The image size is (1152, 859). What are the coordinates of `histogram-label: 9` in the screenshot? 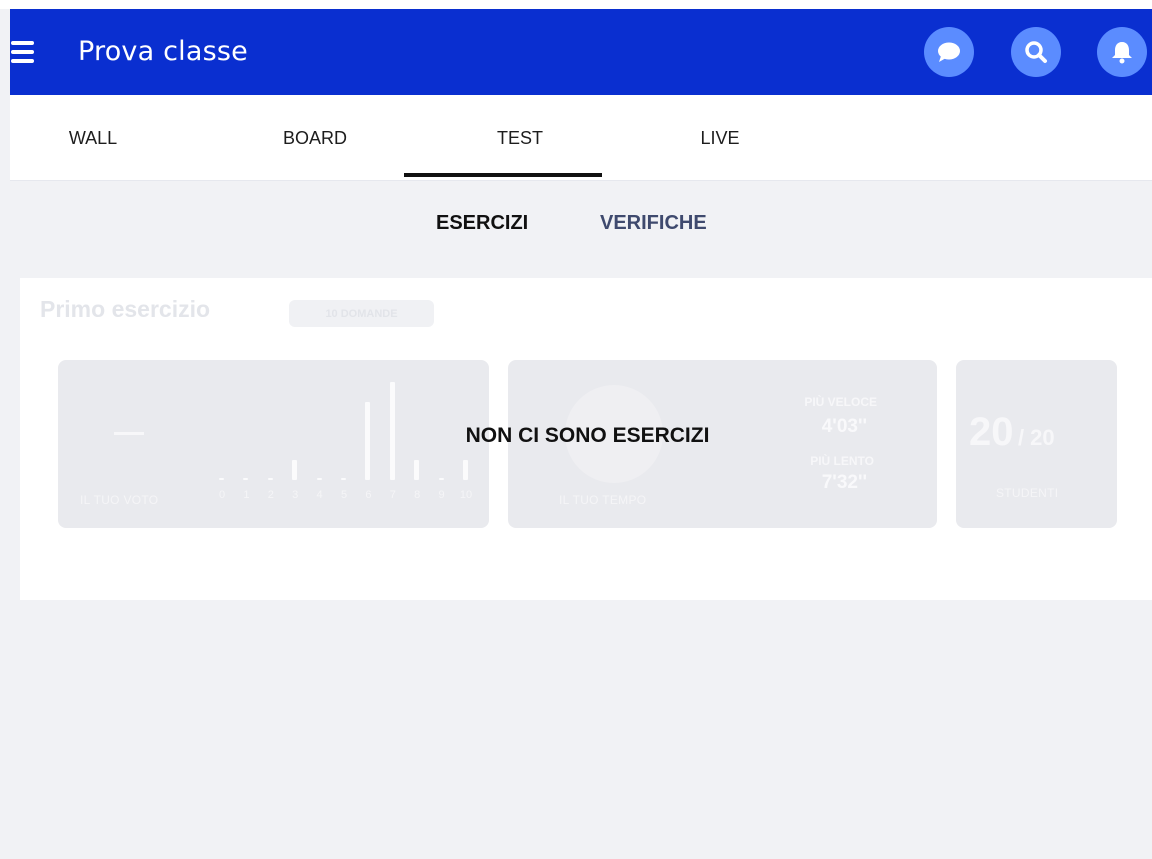 It's located at (441, 495).